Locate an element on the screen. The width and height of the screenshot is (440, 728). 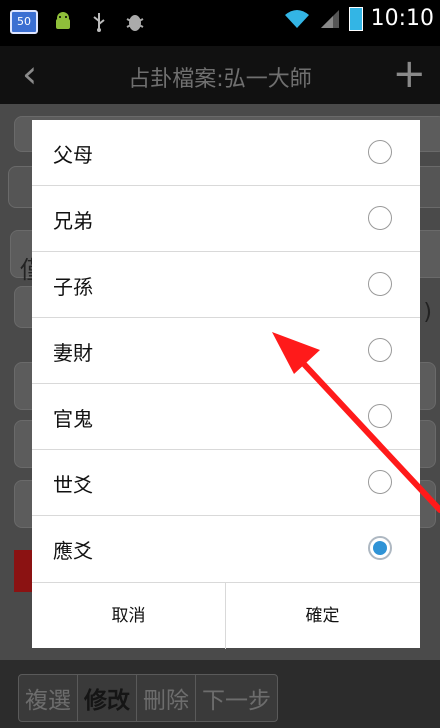
bottom-toolbar: 複選 修改 刪除 下一步 is located at coordinates (220, 694).